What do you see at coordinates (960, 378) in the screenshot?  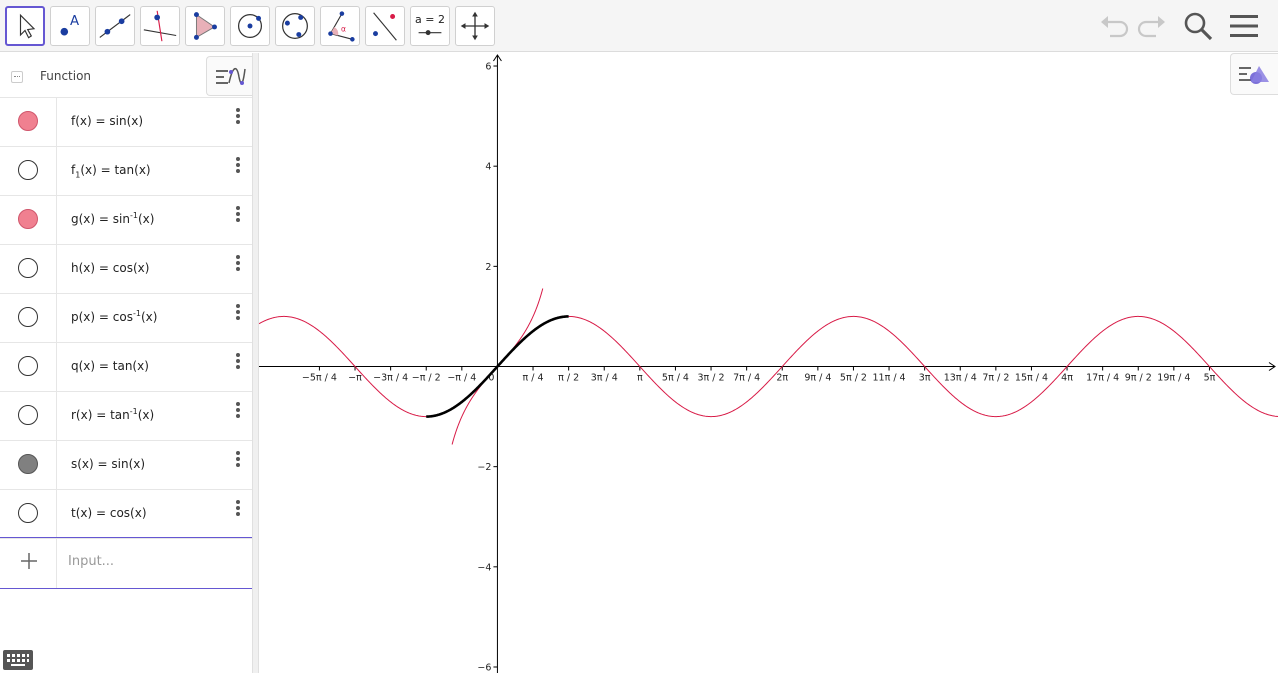 I see `x-tick-label: 13π / 4` at bounding box center [960, 378].